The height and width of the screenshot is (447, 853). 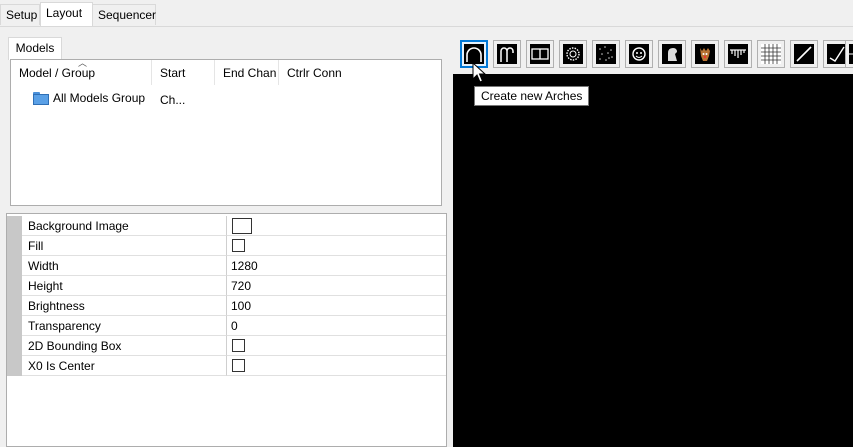 I want to click on toolbar-tooltip: Create new Arches, so click(x=532, y=96).